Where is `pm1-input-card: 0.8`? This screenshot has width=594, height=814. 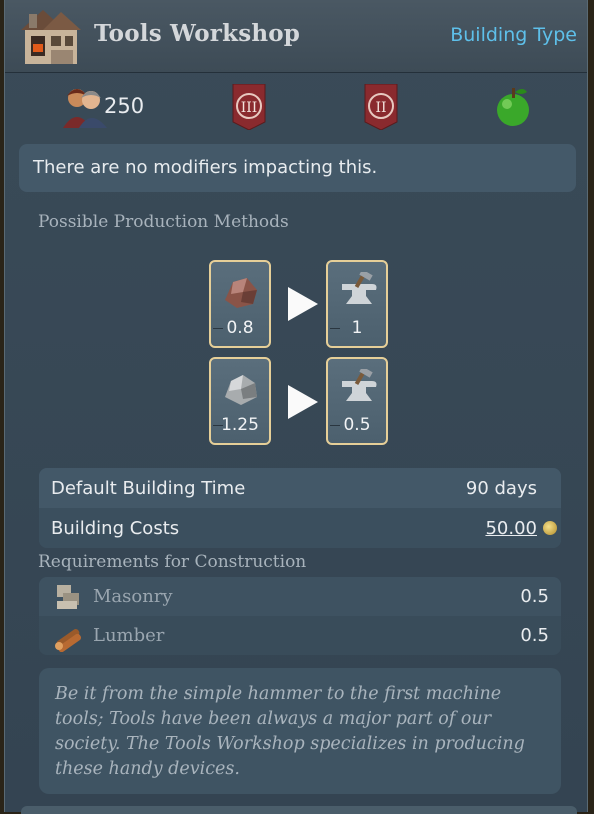
pm1-input-card: 0.8 is located at coordinates (240, 304).